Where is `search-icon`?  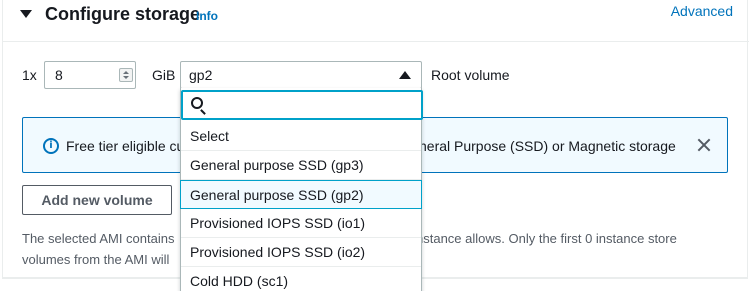 search-icon is located at coordinates (197, 103).